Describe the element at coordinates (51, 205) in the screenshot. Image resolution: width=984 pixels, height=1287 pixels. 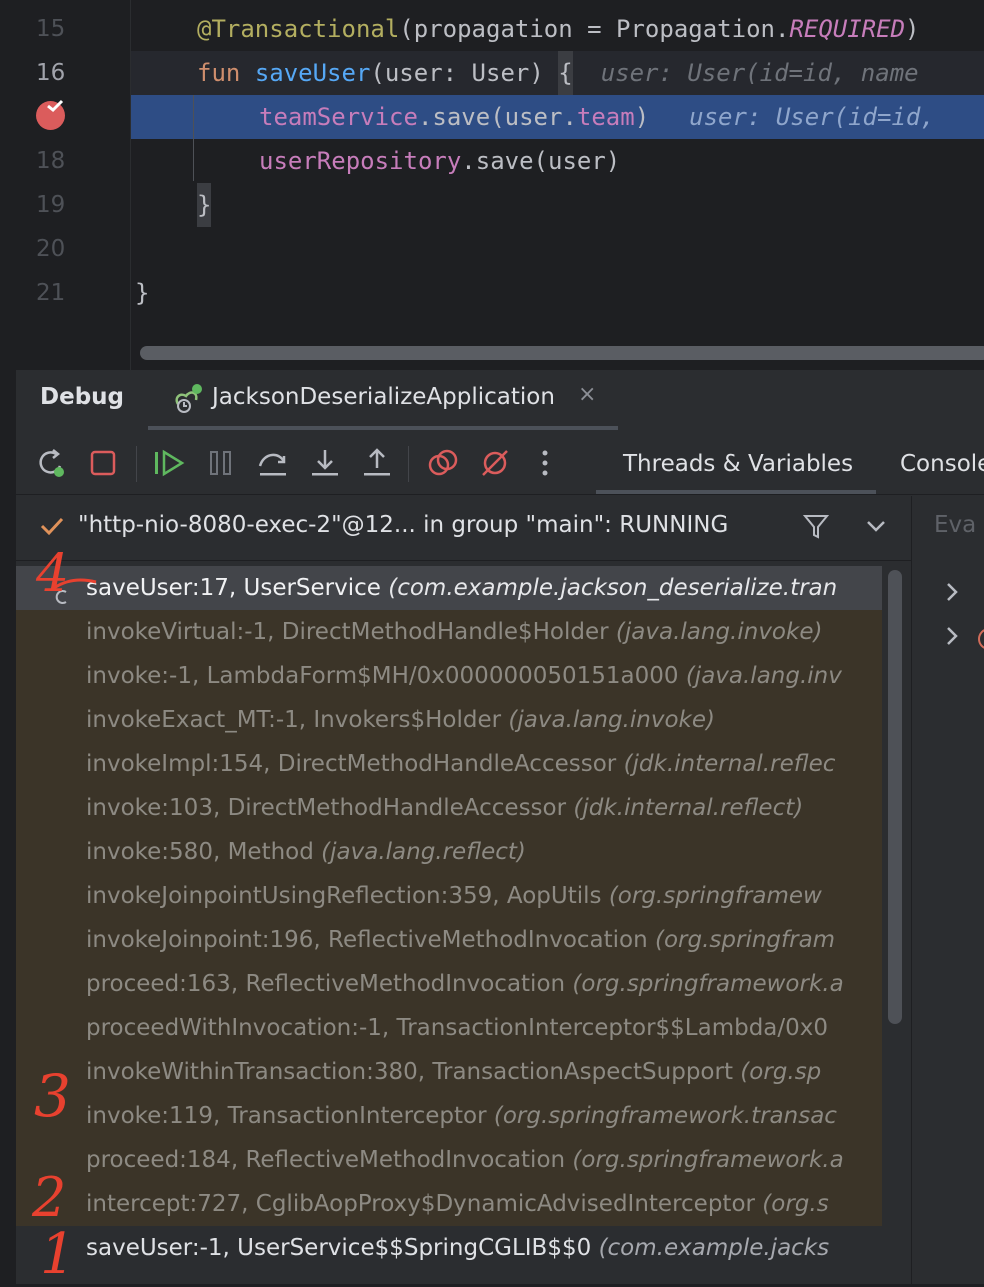
I see `line-number: 19` at that location.